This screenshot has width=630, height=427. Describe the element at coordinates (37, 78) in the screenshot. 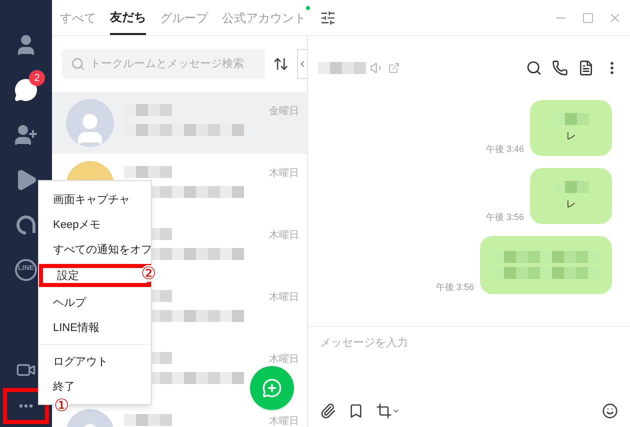

I see `unread-badge: 2` at that location.